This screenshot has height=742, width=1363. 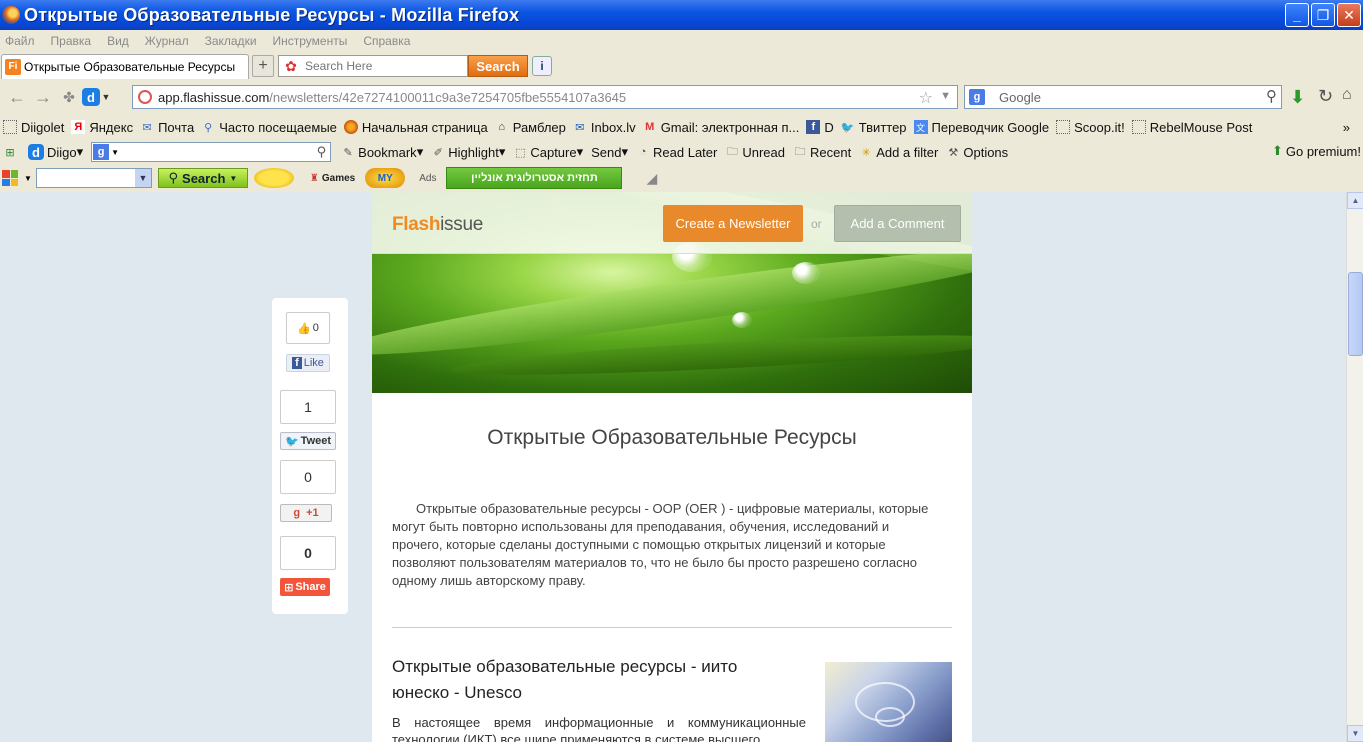 I want to click on games-link: ♜ Games, so click(x=332, y=178).